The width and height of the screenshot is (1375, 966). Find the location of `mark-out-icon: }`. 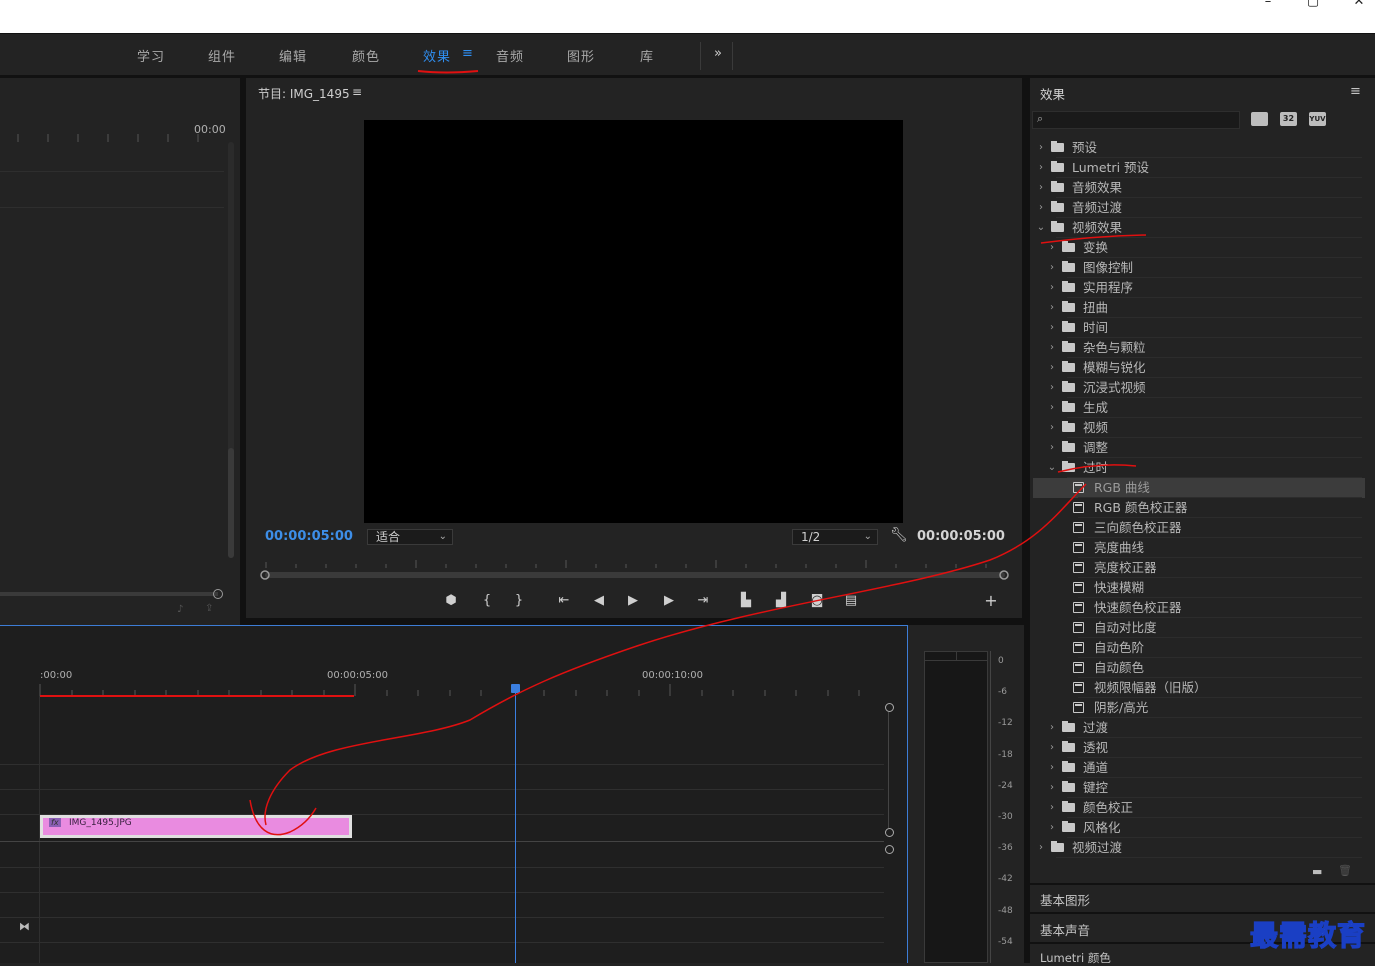

mark-out-icon: } is located at coordinates (519, 601).